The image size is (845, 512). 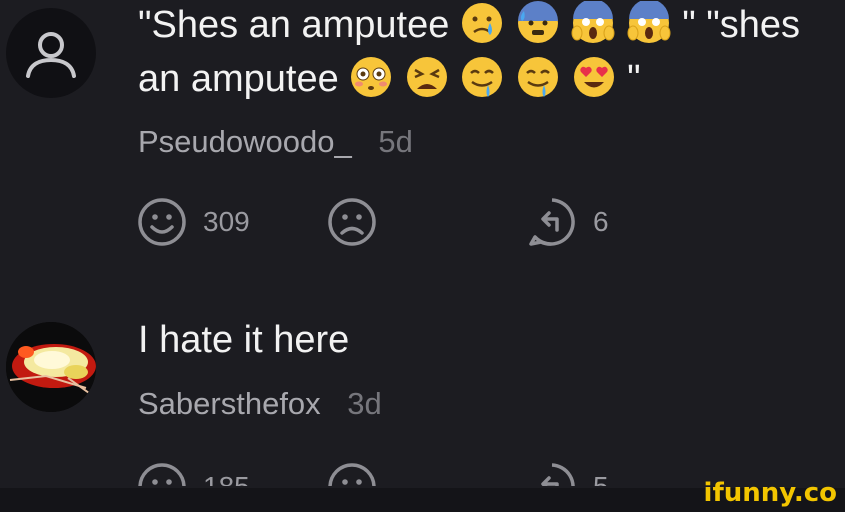 What do you see at coordinates (397, 222) in the screenshot?
I see `comment-actions: 309 6` at bounding box center [397, 222].